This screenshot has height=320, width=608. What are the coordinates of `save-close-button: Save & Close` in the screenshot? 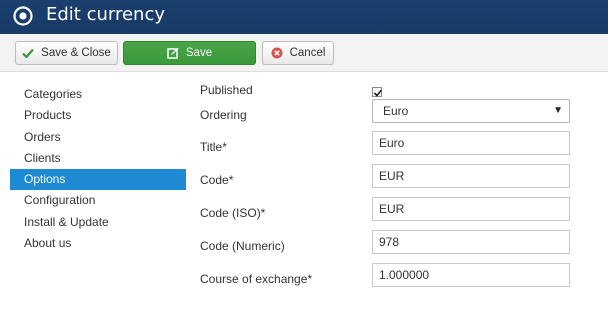 It's located at (66, 53).